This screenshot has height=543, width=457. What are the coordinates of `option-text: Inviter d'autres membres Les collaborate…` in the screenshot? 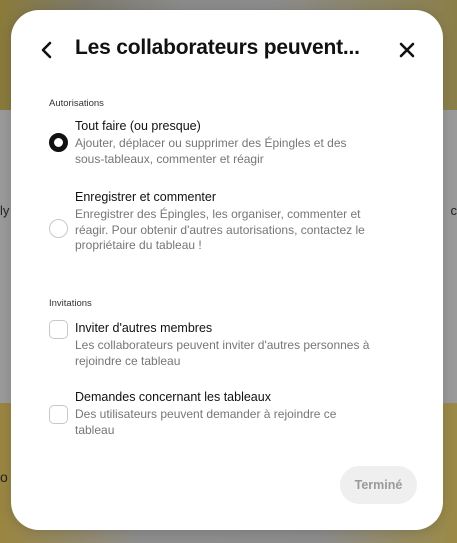 It's located at (225, 344).